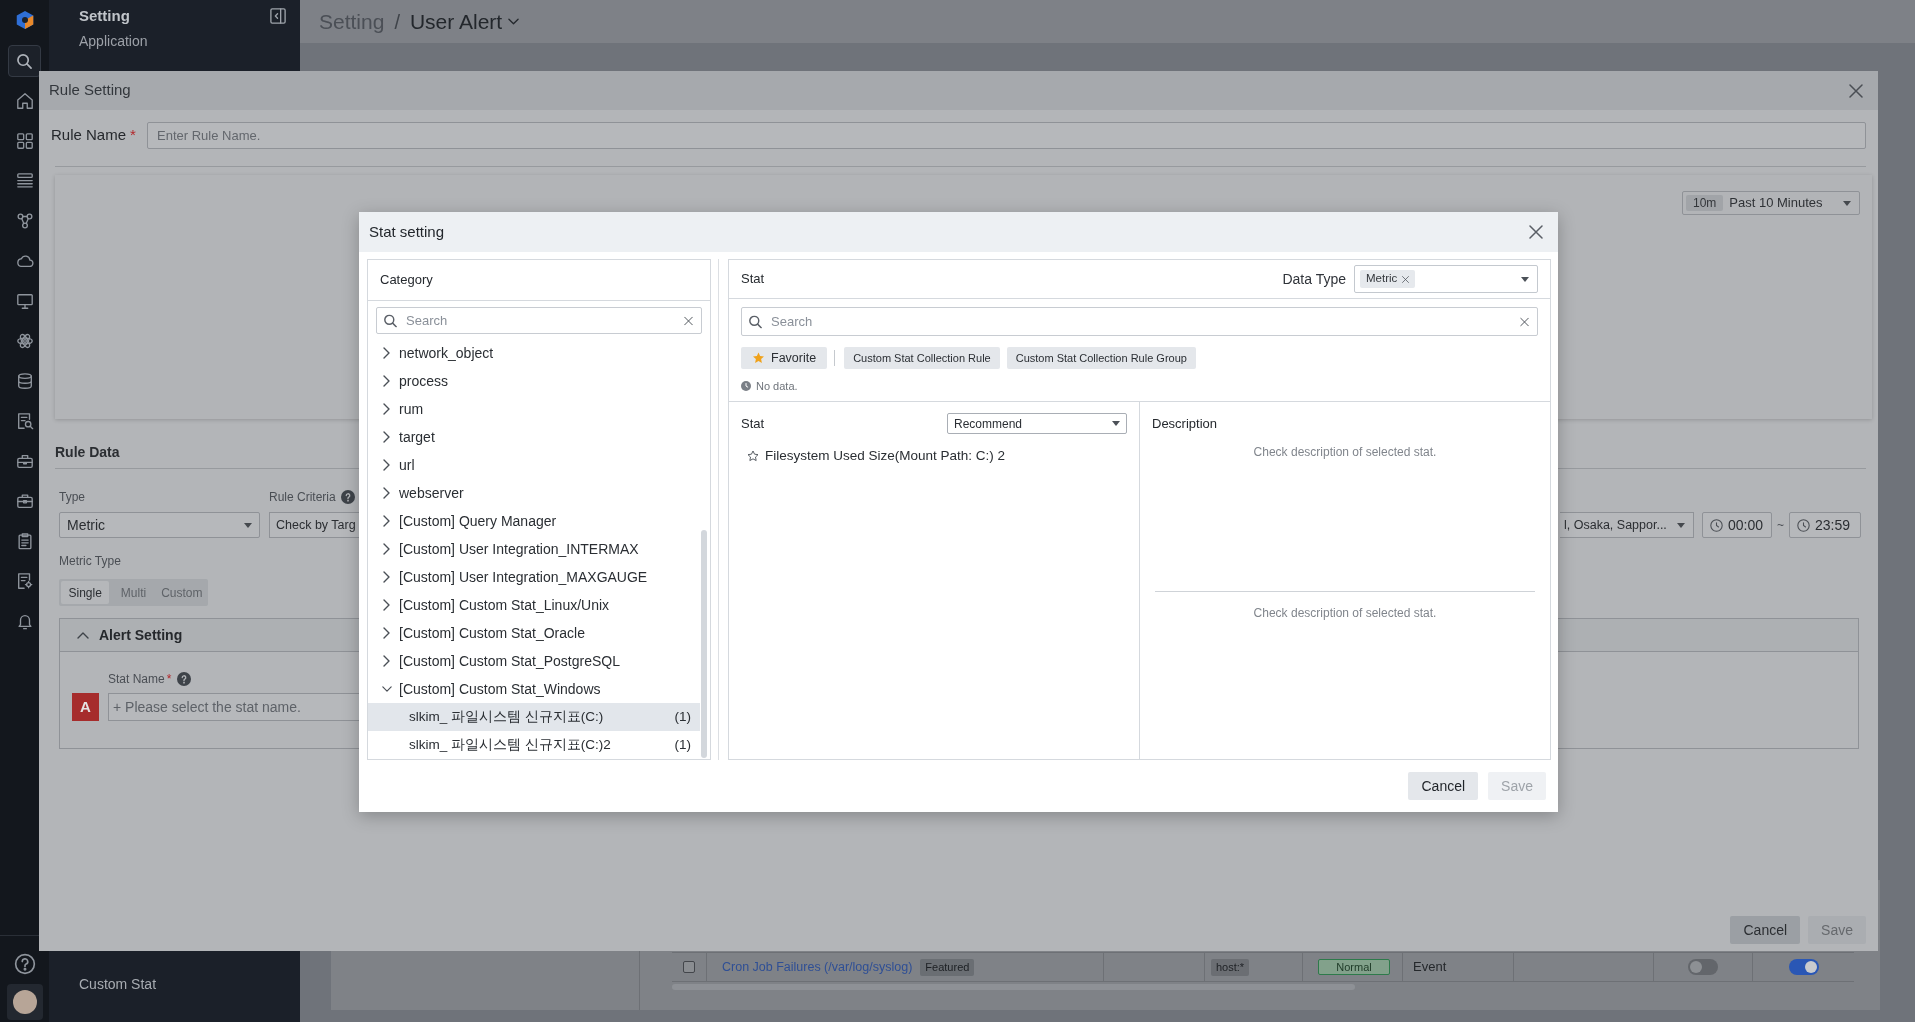 The width and height of the screenshot is (1915, 1022). What do you see at coordinates (24, 261) in the screenshot?
I see `cloud-icon` at bounding box center [24, 261].